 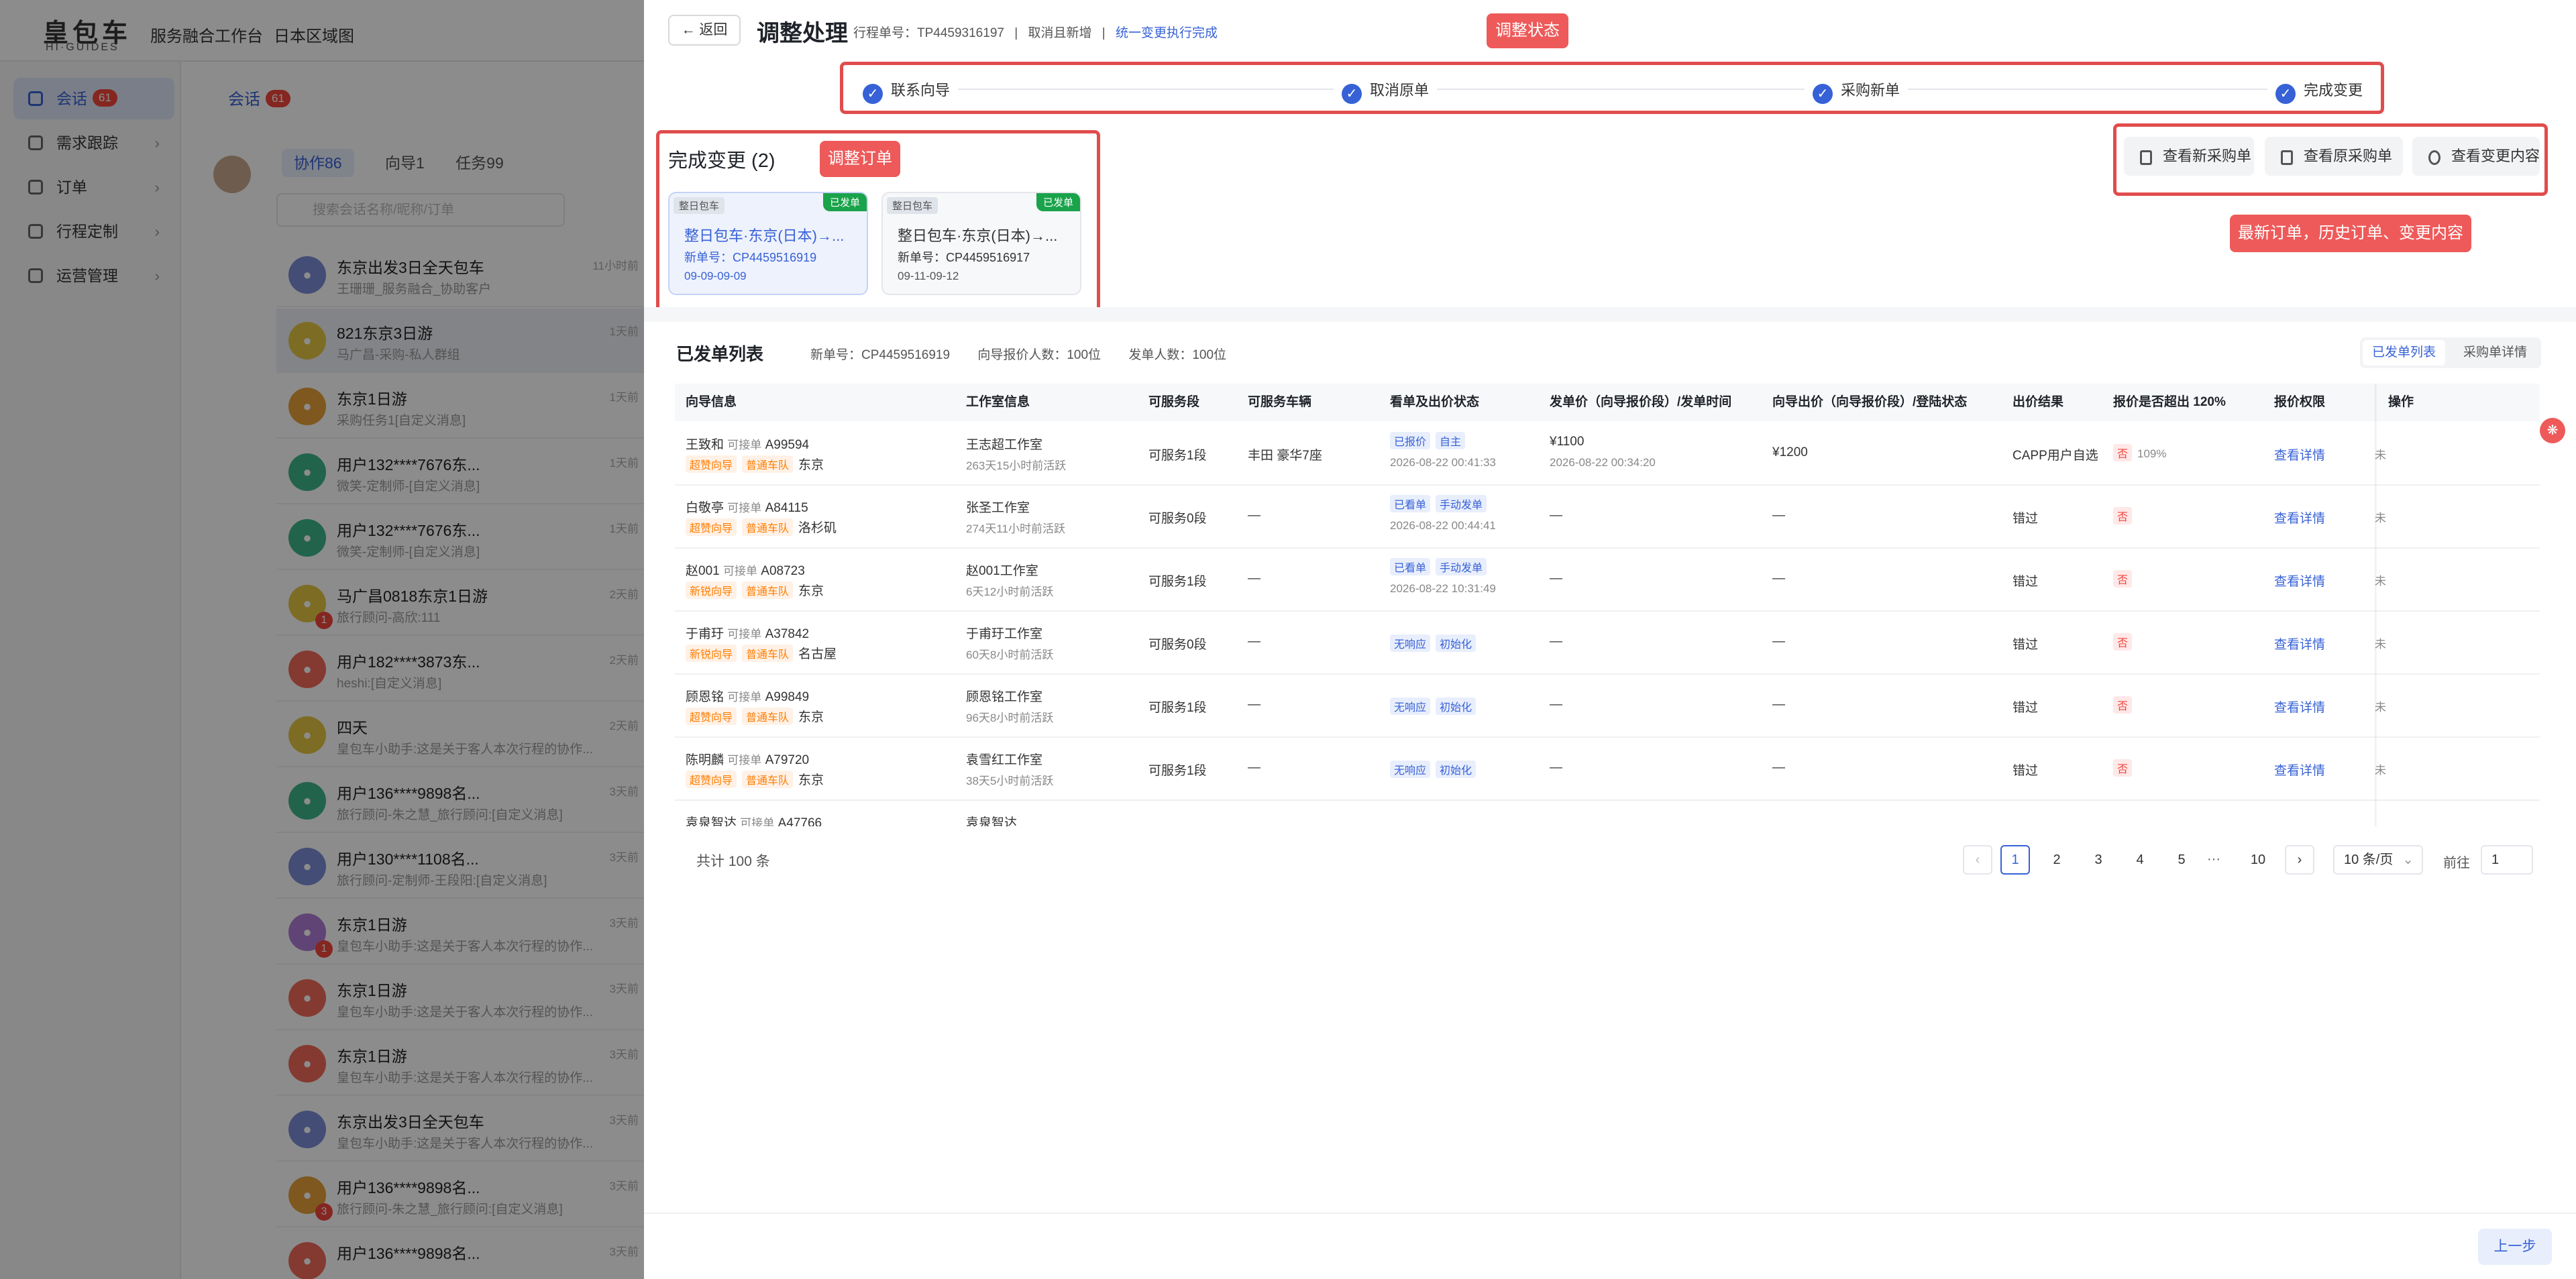 I want to click on total-count: 共计 100 条, so click(x=733, y=861).